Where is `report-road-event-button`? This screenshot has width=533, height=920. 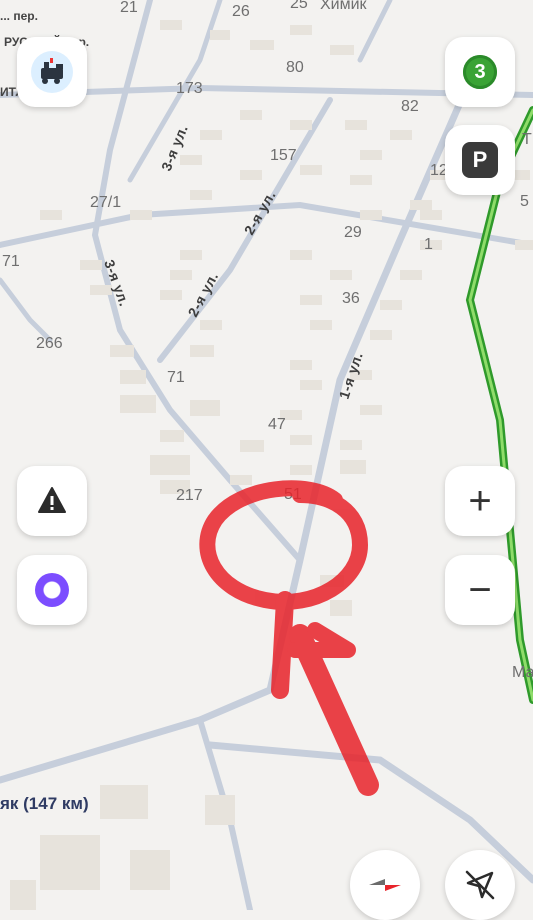
report-road-event-button is located at coordinates (52, 501).